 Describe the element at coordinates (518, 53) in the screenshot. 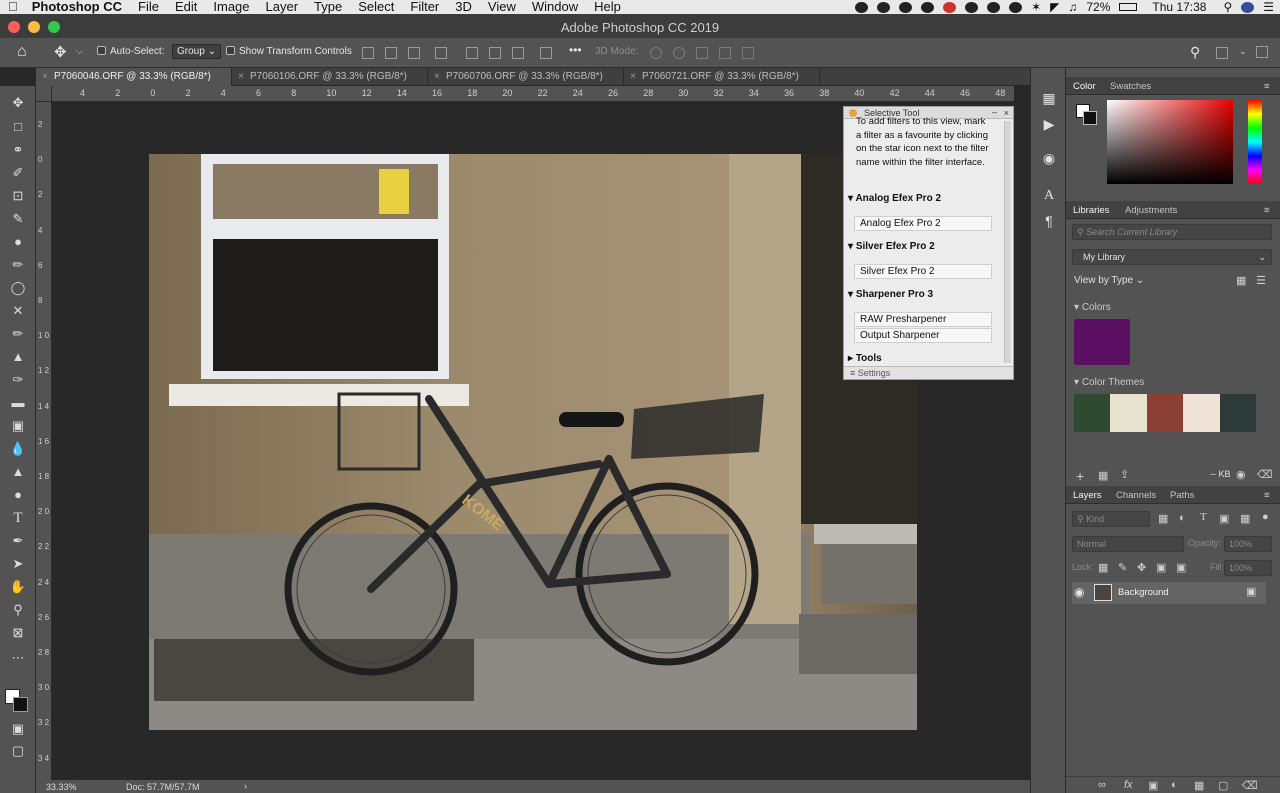

I see `align-bottom-icon` at that location.